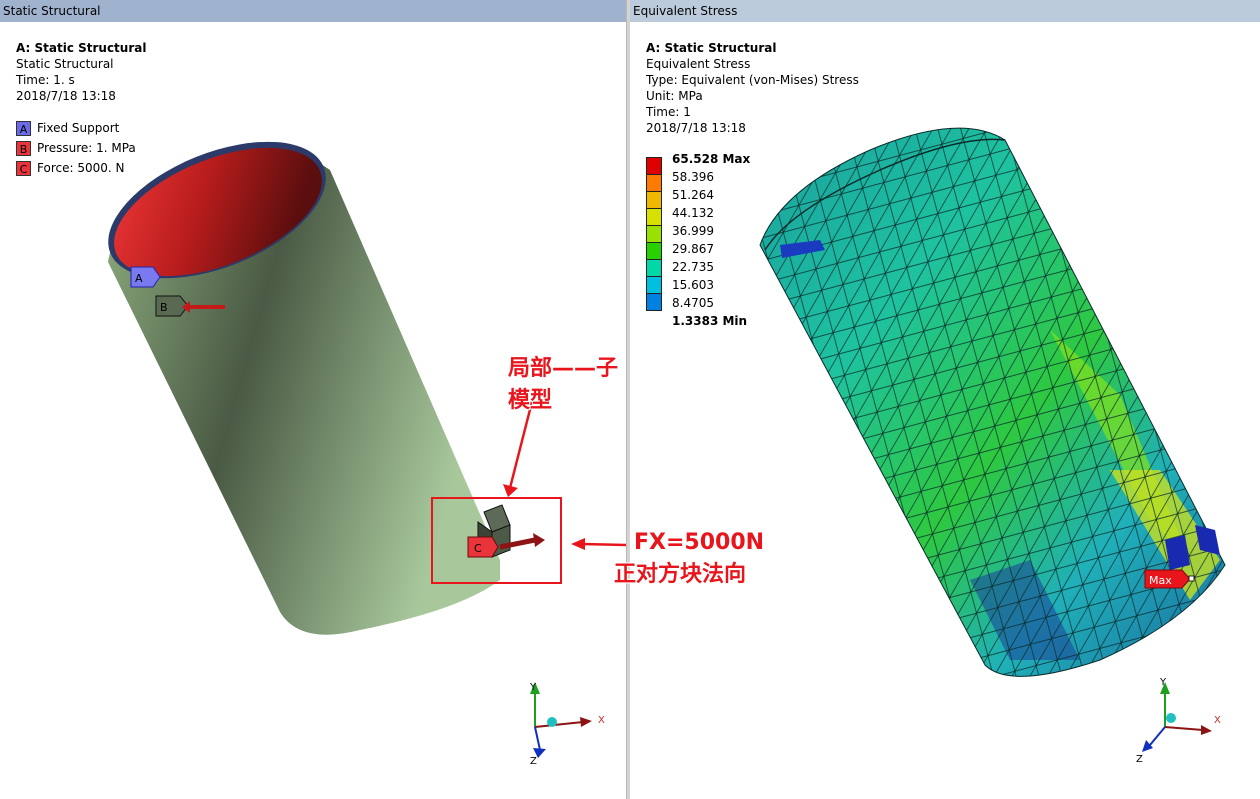 The image size is (1260, 799). I want to click on result-title: A: Static Structural, so click(711, 48).